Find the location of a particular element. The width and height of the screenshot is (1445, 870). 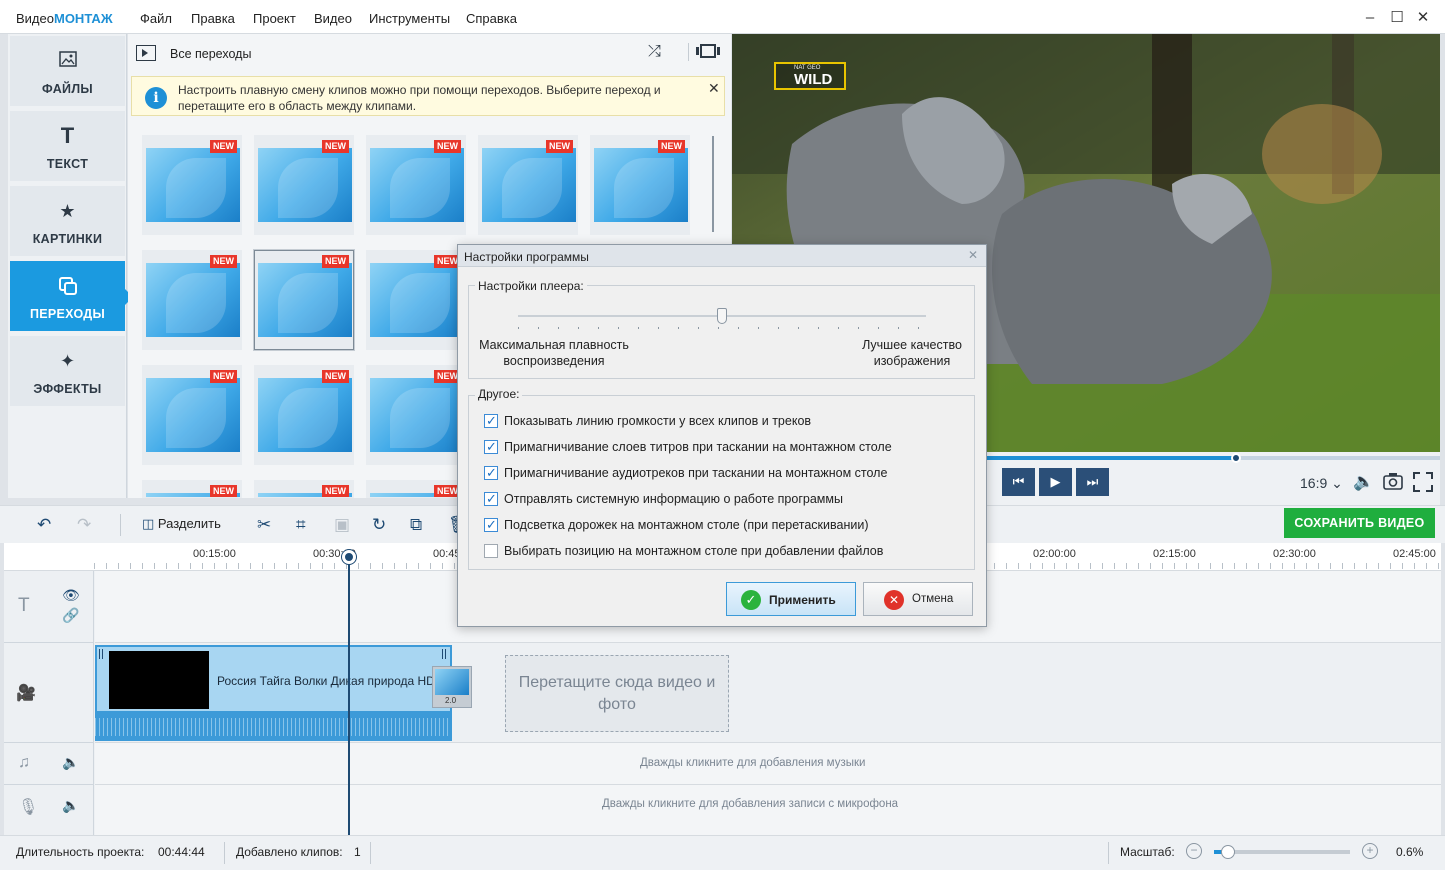

cancel-button: ✕ Отмена is located at coordinates (918, 599).